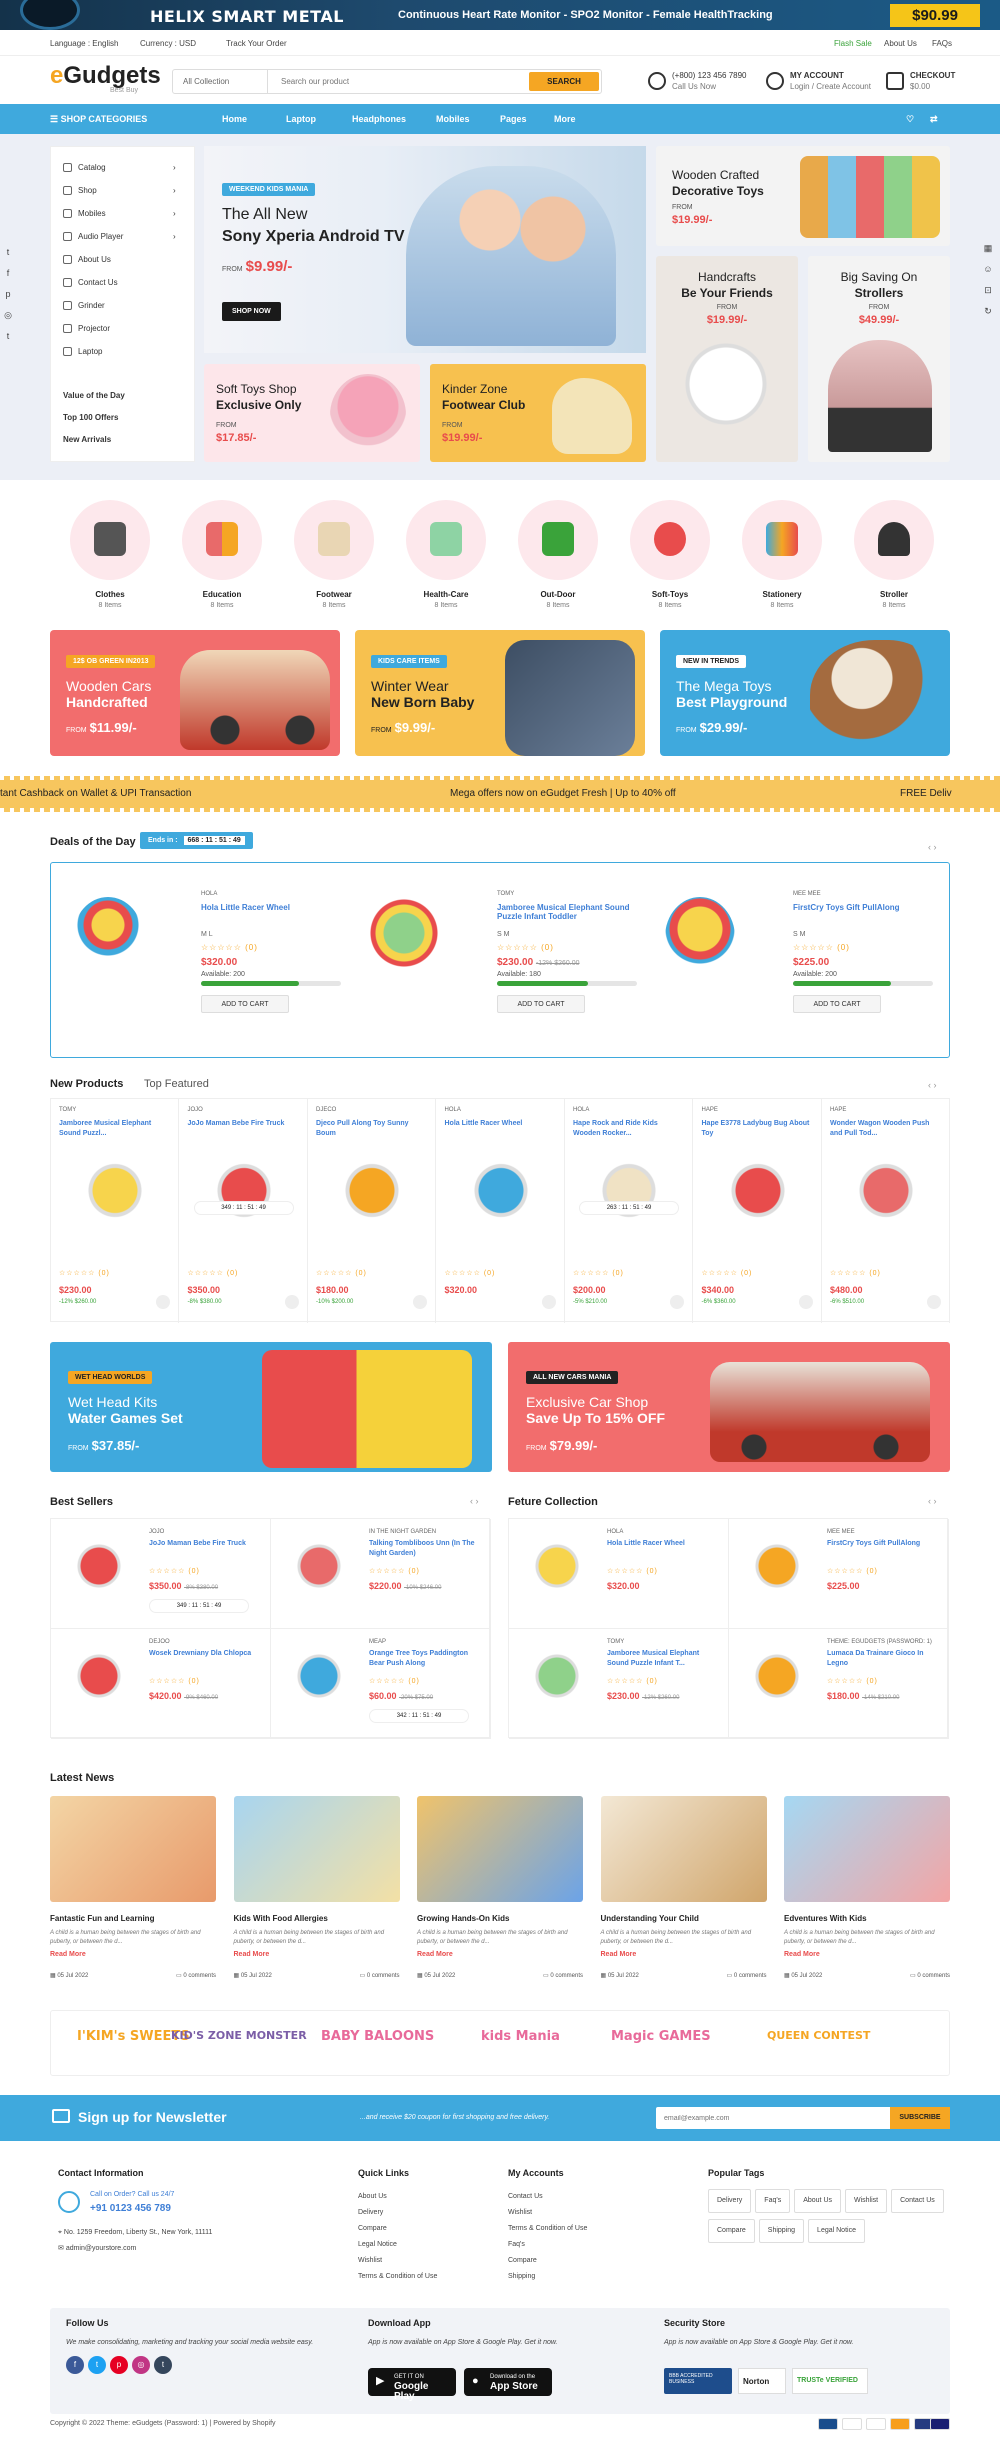 Image resolution: width=1000 pixels, height=2442 pixels. What do you see at coordinates (910, 119) in the screenshot?
I see `wishlist-icon: ♡` at bounding box center [910, 119].